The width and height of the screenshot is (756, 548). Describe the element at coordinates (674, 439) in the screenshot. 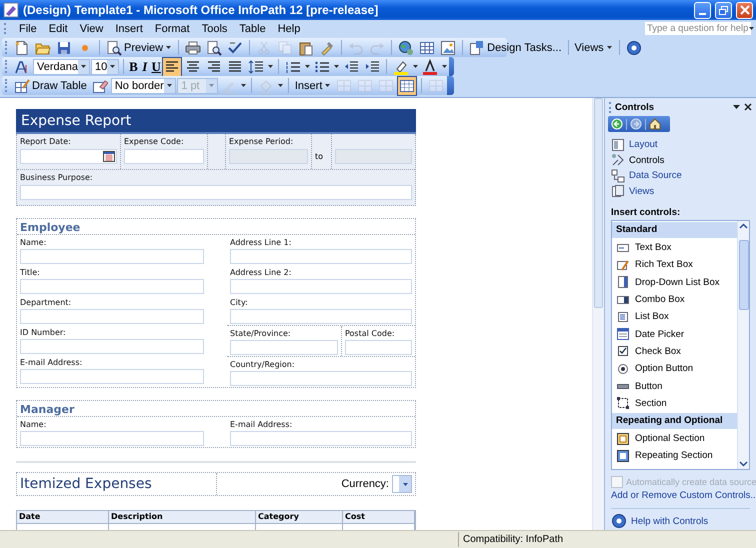

I see `control-item: Optional Section` at that location.